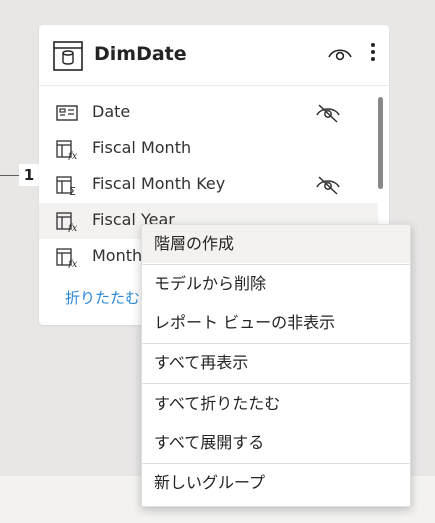 Image resolution: width=435 pixels, height=523 pixels. Describe the element at coordinates (111, 111) in the screenshot. I see `field-name: Date` at that location.